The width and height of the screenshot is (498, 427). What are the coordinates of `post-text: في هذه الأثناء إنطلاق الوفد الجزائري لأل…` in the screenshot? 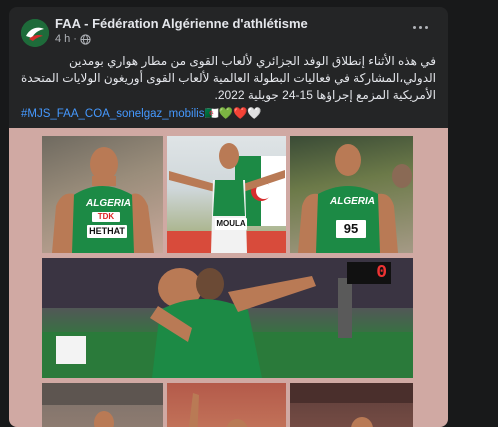 It's located at (228, 78).